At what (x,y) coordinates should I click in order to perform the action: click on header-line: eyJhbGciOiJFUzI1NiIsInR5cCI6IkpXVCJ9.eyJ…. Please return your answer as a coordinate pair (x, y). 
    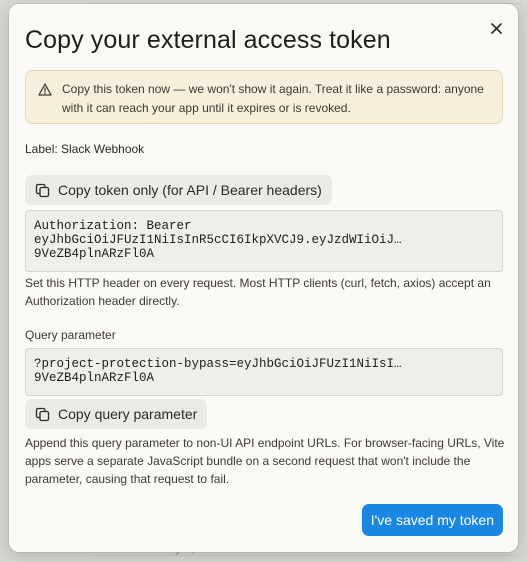
    Looking at the image, I should click on (218, 240).